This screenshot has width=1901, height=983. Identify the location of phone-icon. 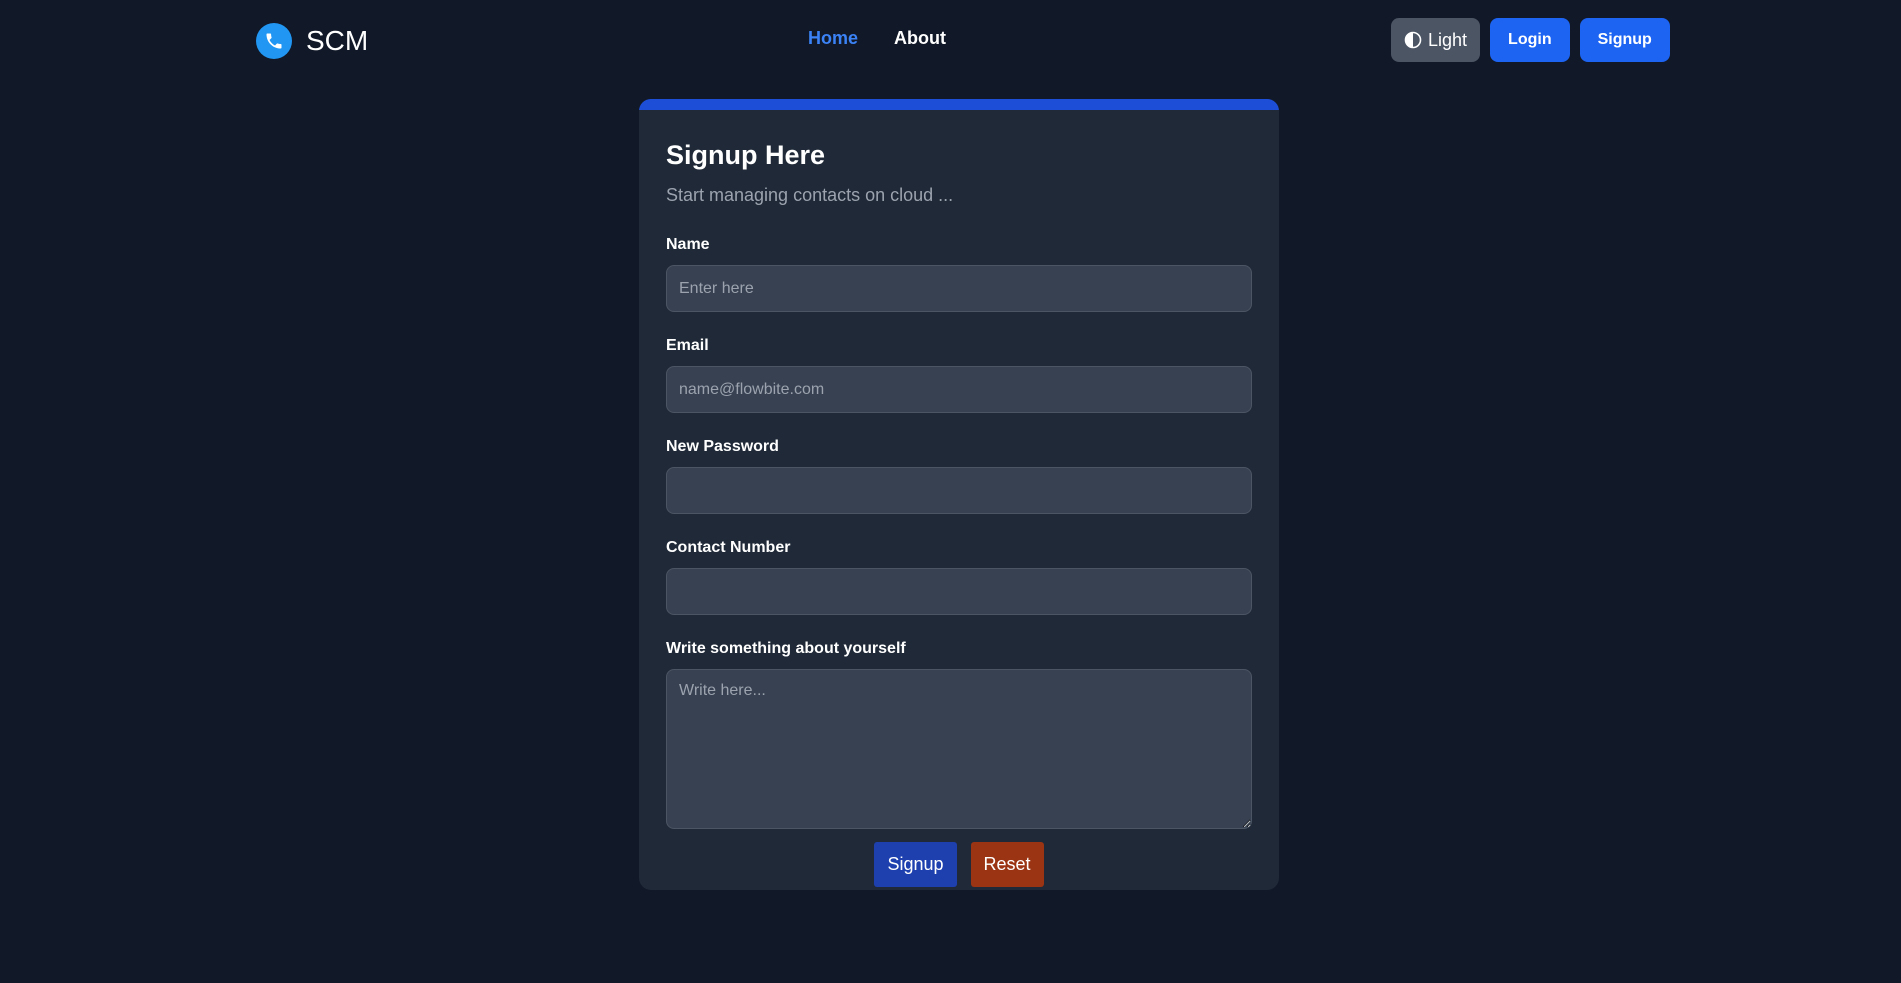
(274, 41).